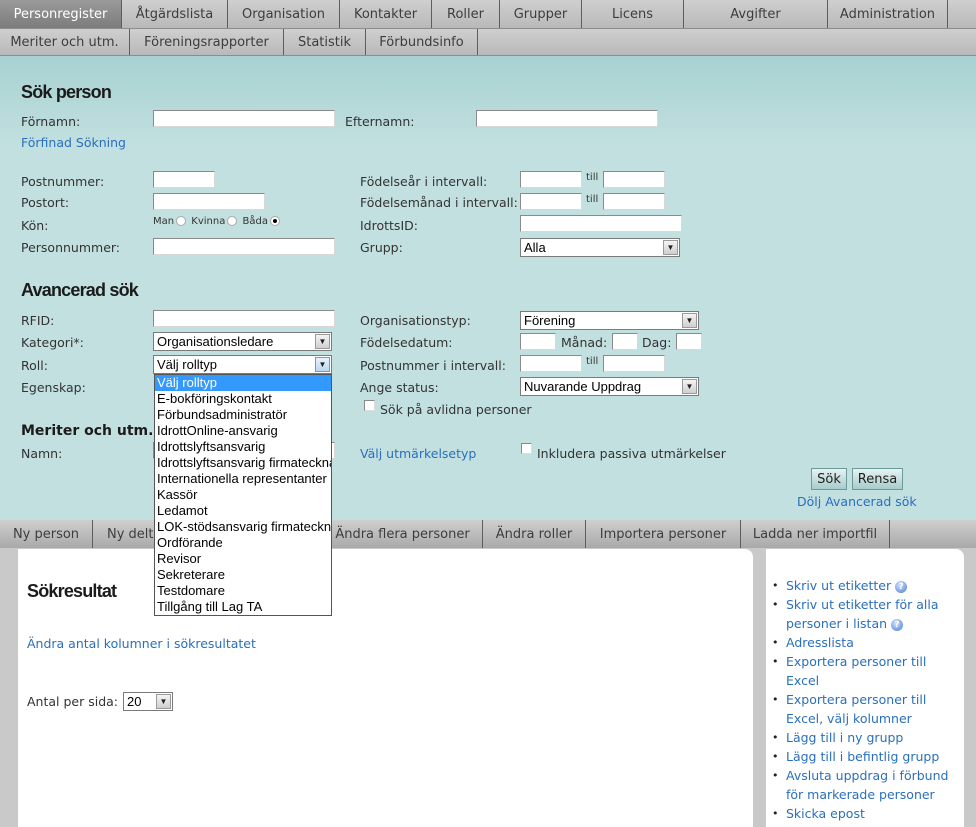 The image size is (976, 827). I want to click on kategori-select: Organisationsledare ▼, so click(242, 341).